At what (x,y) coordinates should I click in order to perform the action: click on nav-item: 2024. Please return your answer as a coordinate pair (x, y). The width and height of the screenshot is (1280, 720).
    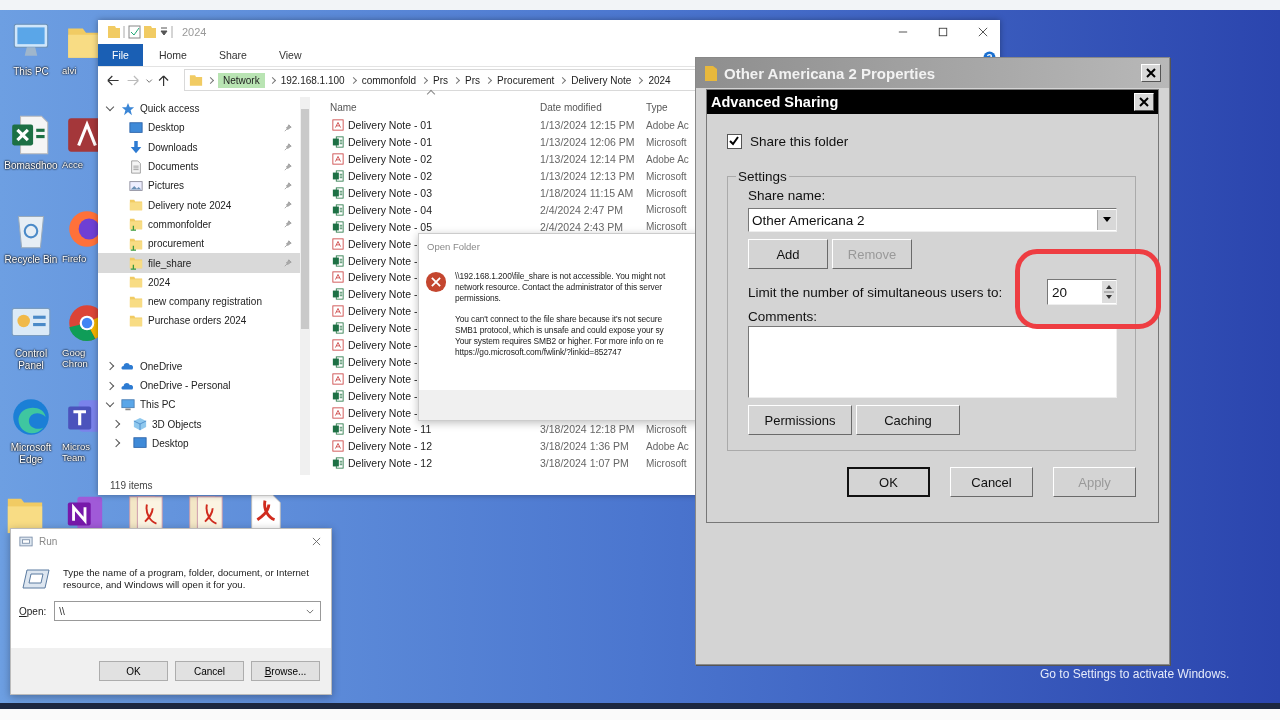
    Looking at the image, I should click on (199, 282).